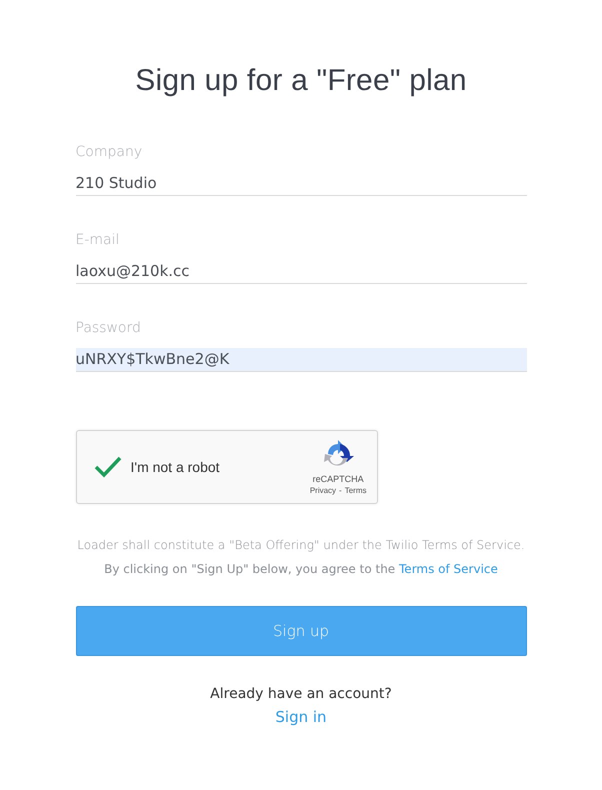  I want to click on input-field: uNRXY$TkwBne2@K, so click(301, 360).